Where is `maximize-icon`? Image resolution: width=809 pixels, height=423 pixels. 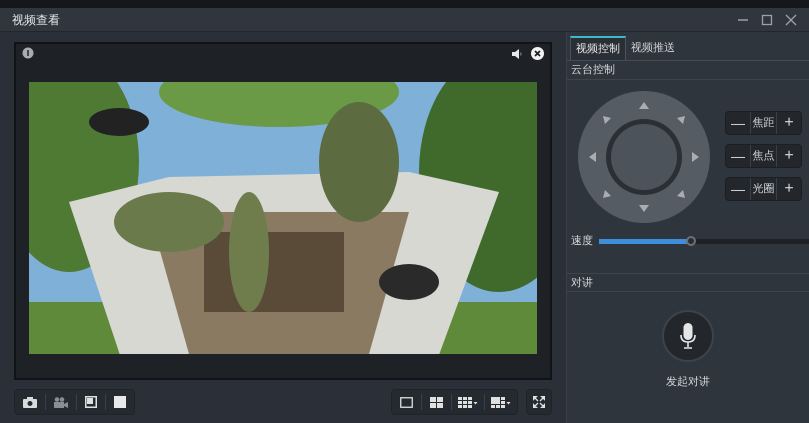 maximize-icon is located at coordinates (767, 20).